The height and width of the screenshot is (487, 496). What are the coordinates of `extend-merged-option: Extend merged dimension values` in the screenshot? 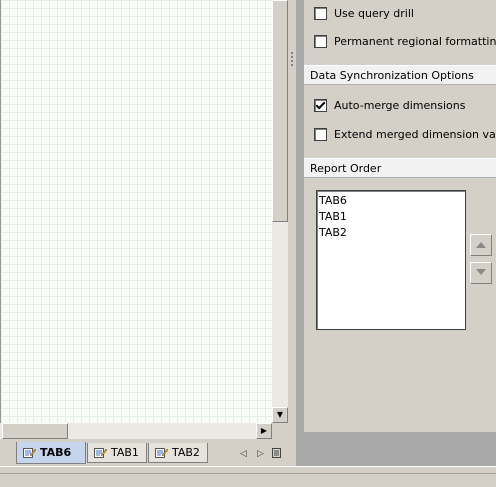 It's located at (405, 134).